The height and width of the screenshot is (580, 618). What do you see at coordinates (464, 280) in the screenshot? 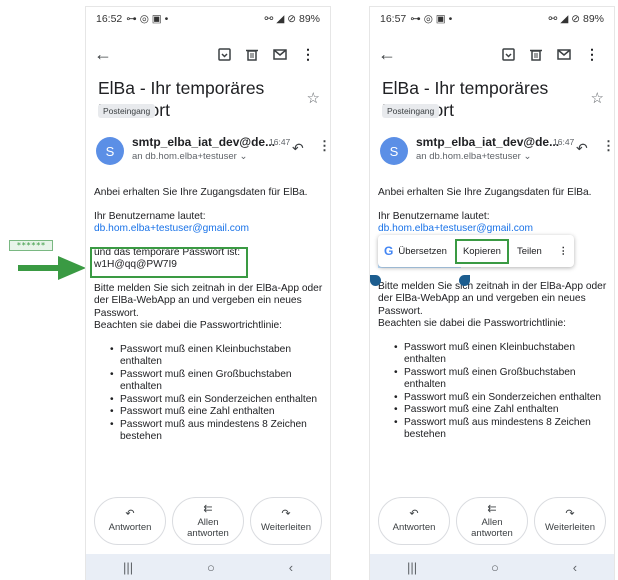
I see `selection-handle-end` at bounding box center [464, 280].